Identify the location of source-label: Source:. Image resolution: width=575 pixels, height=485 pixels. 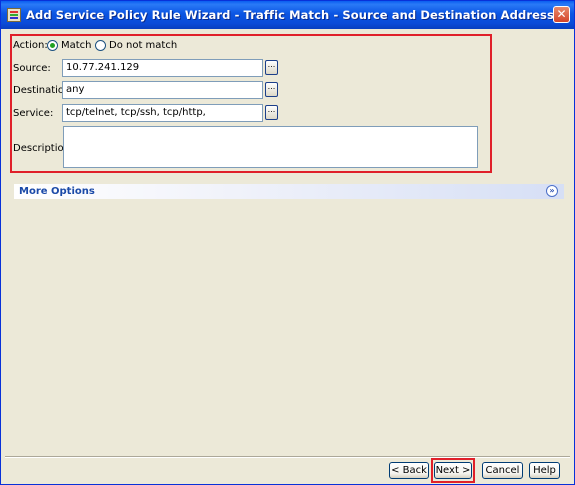
(32, 68).